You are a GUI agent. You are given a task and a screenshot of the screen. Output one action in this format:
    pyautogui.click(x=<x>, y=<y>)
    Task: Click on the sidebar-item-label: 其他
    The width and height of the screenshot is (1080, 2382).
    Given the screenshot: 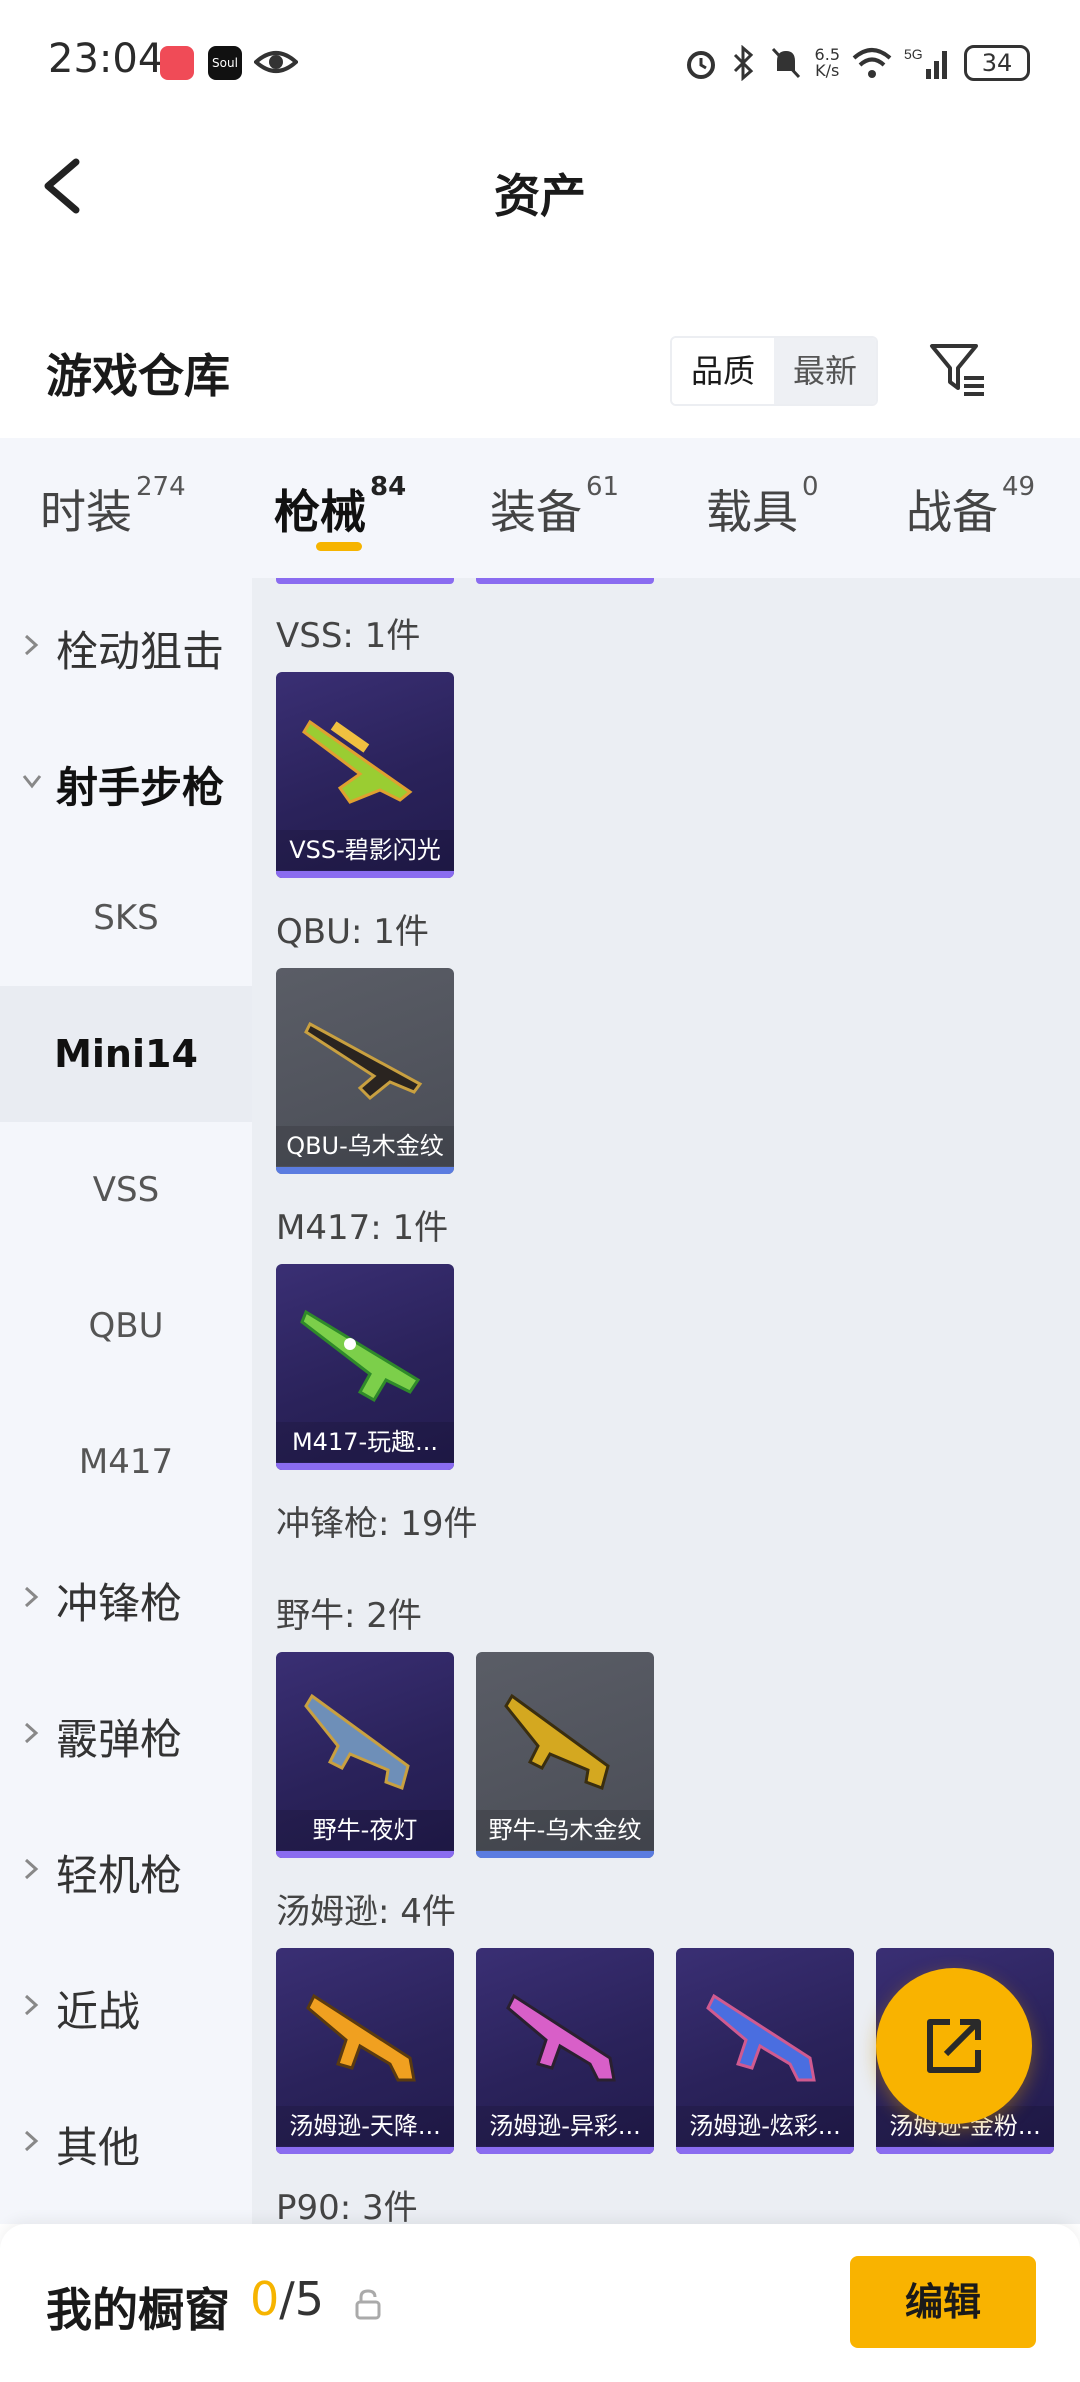 What is the action you would take?
    pyautogui.click(x=98, y=2147)
    